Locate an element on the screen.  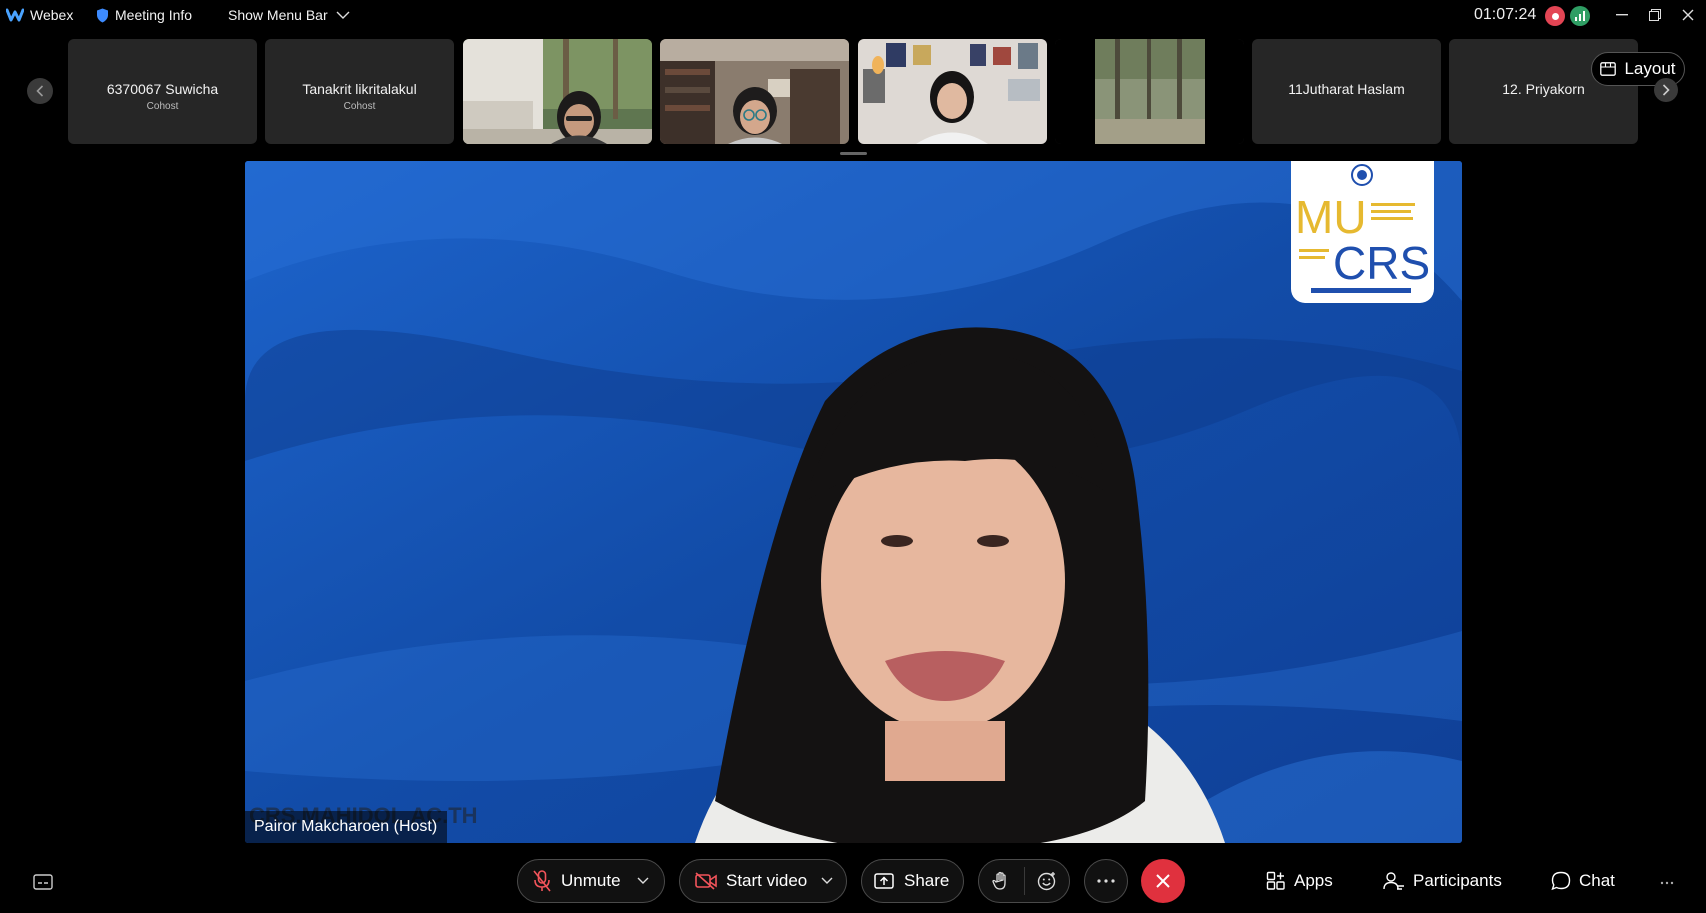
participants-icon is located at coordinates (1393, 881).